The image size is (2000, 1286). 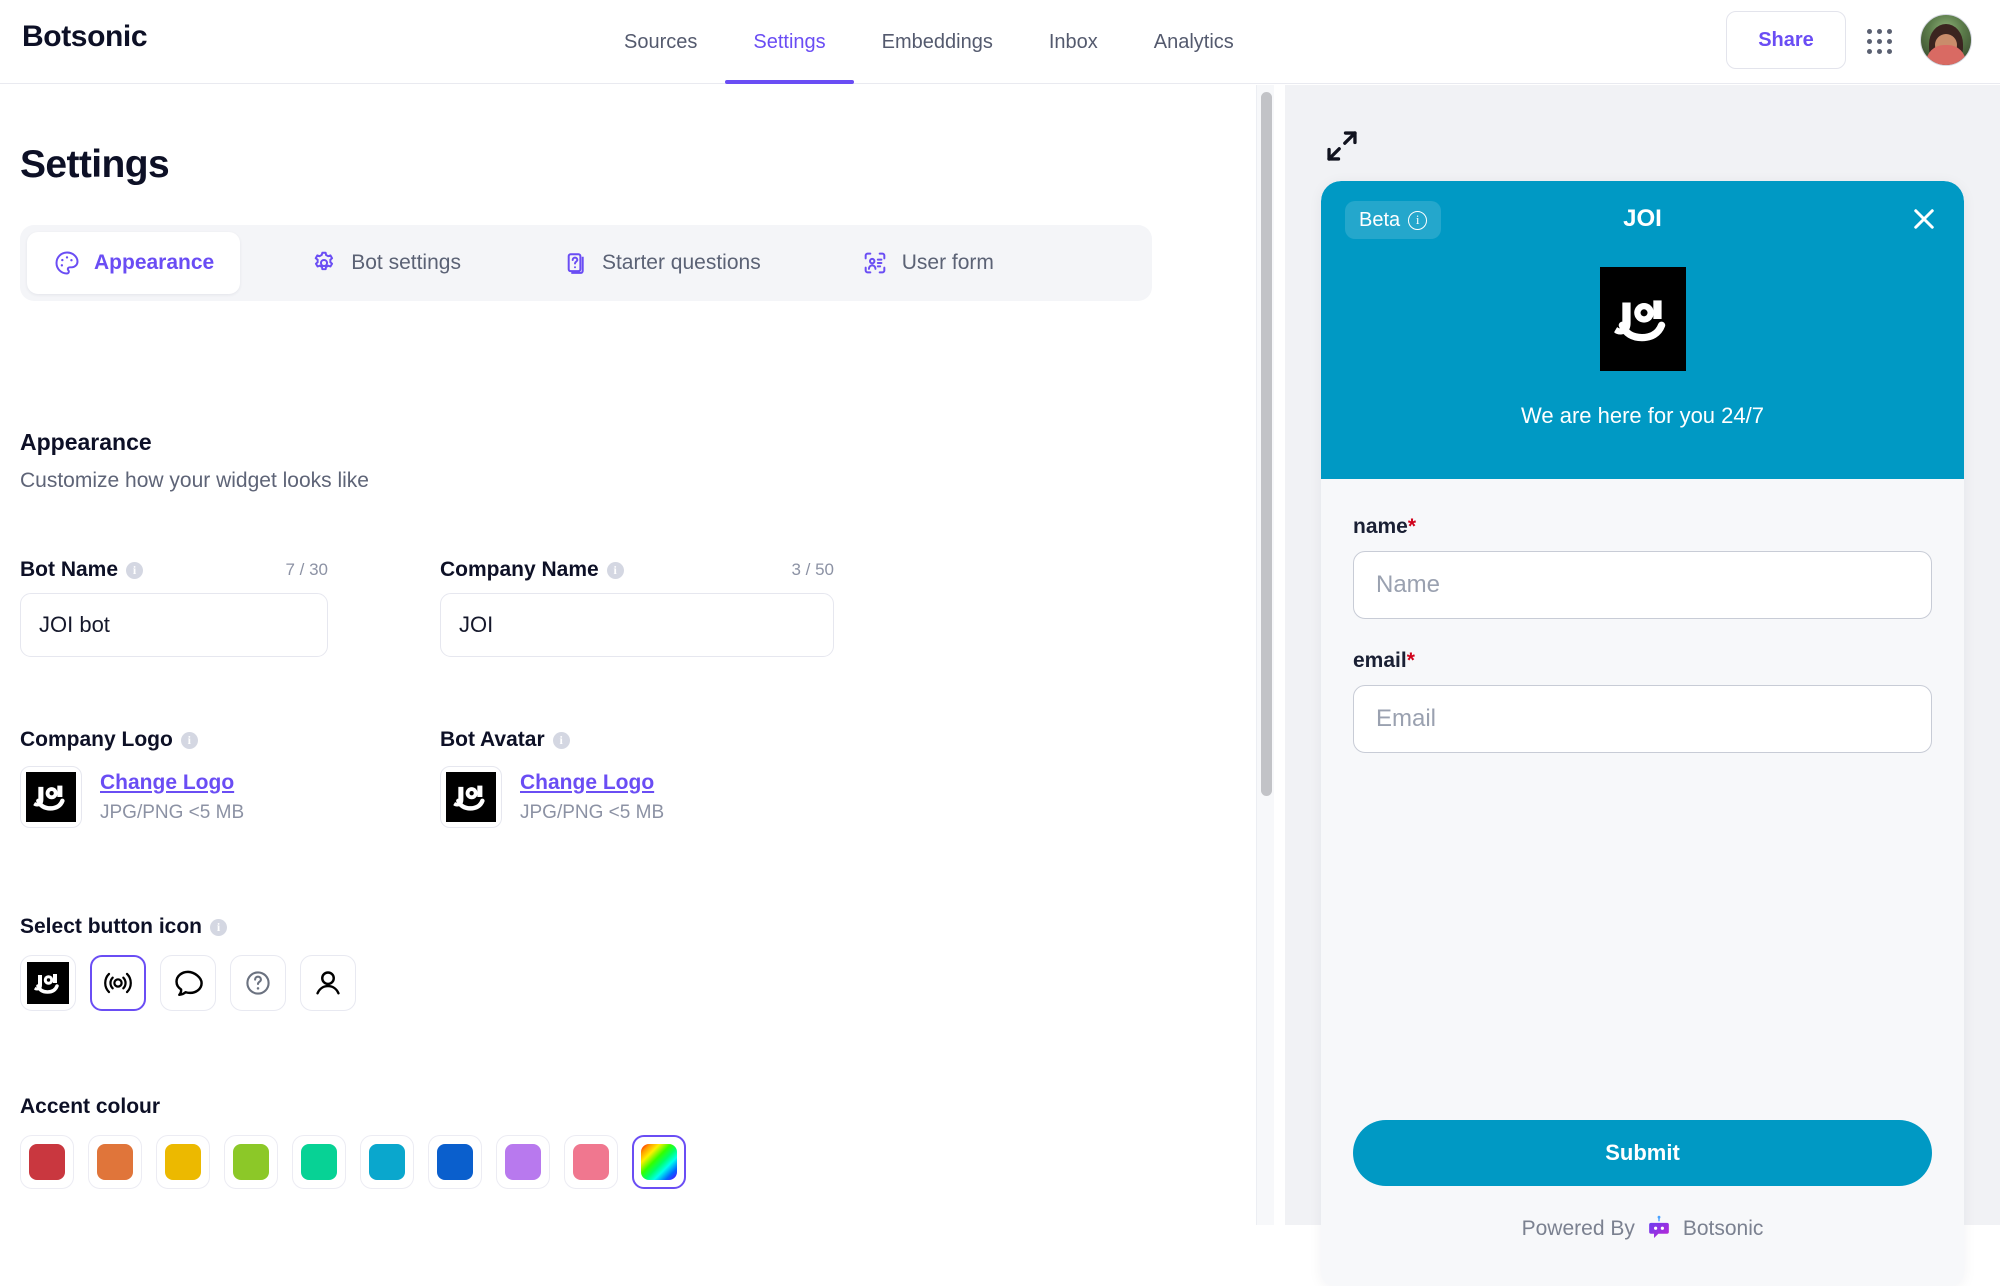 I want to click on change-company-logo-link: Change Logo, so click(x=172, y=783).